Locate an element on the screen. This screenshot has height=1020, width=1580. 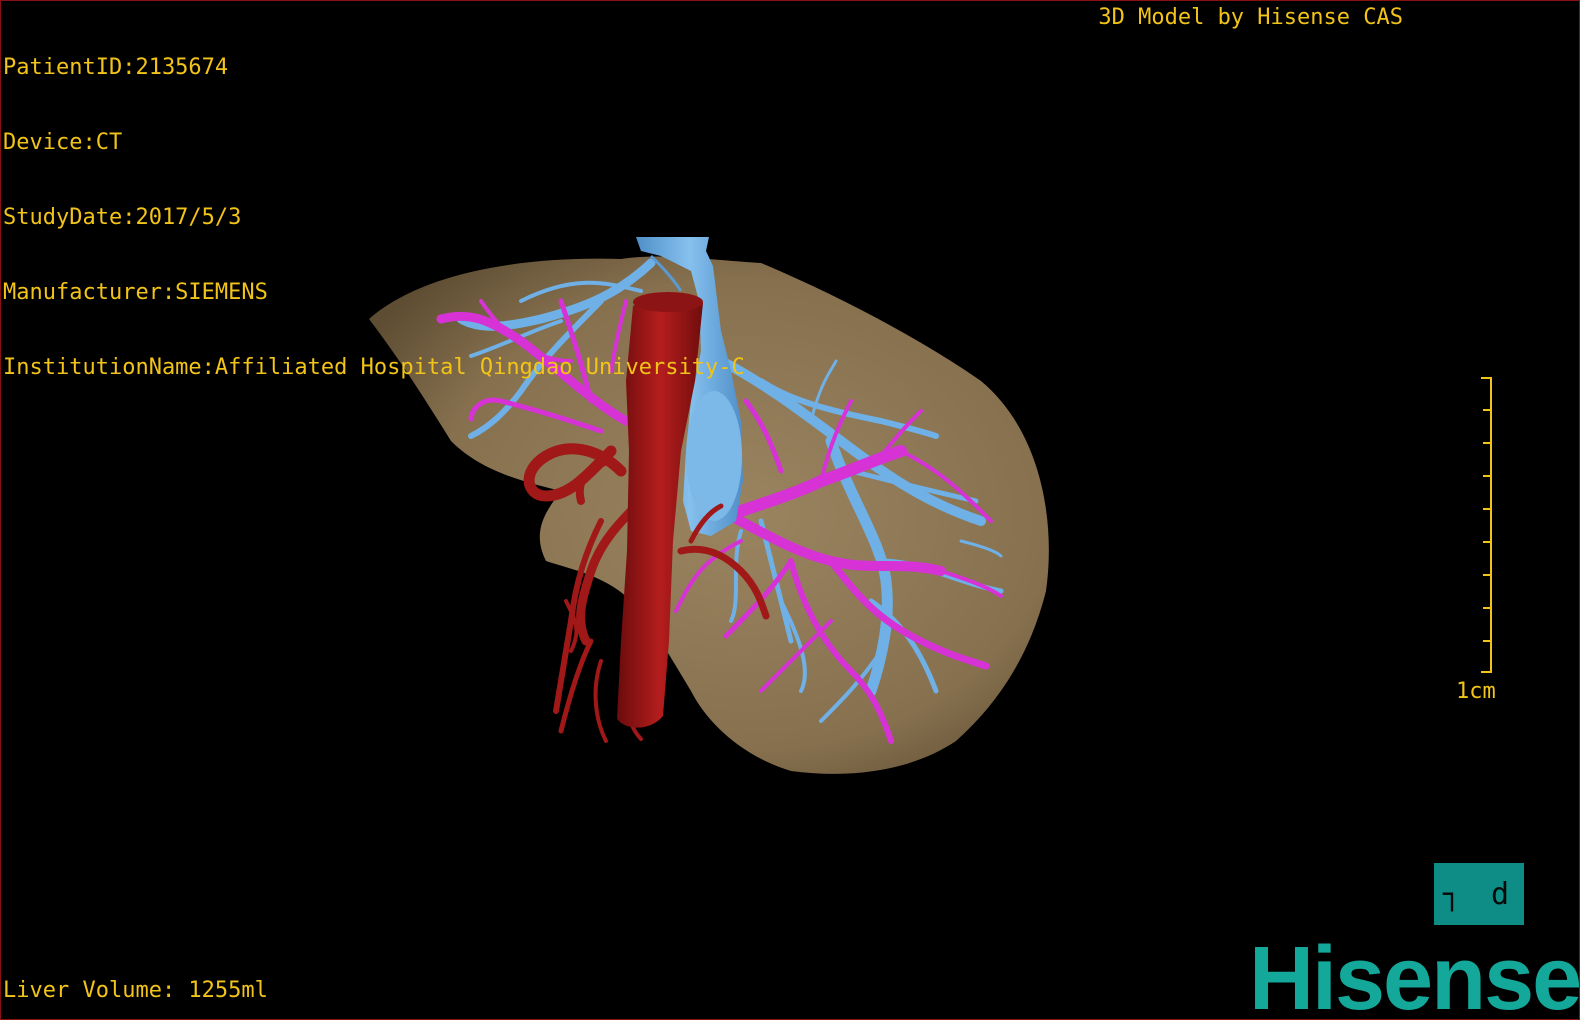
device-text: Device:CT is located at coordinates (63, 142).